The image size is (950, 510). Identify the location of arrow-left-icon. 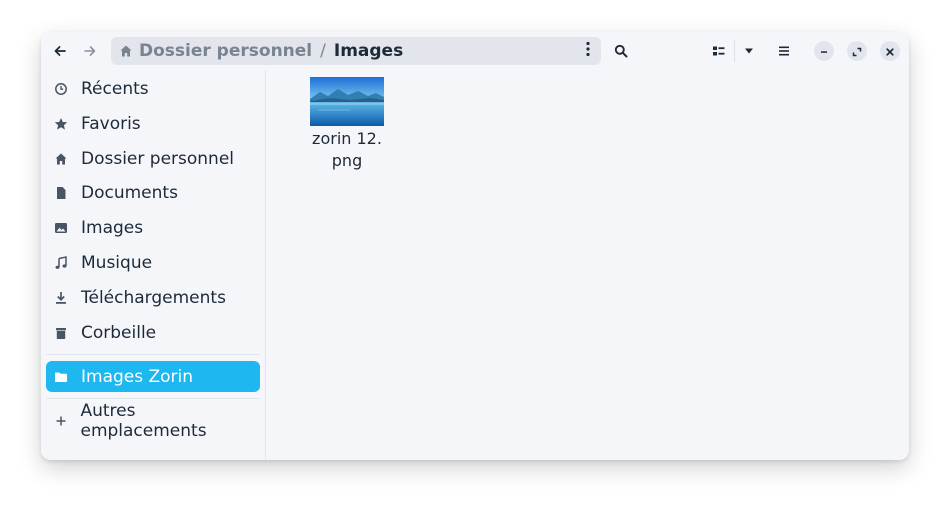
(60, 51).